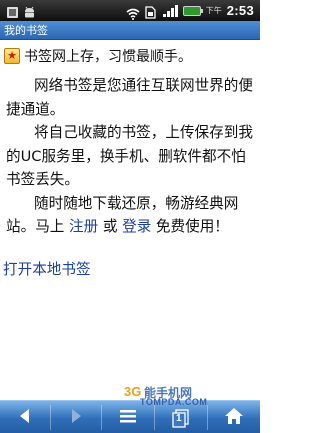 This screenshot has width=320, height=433. I want to click on forward-arrow-icon, so click(76, 418).